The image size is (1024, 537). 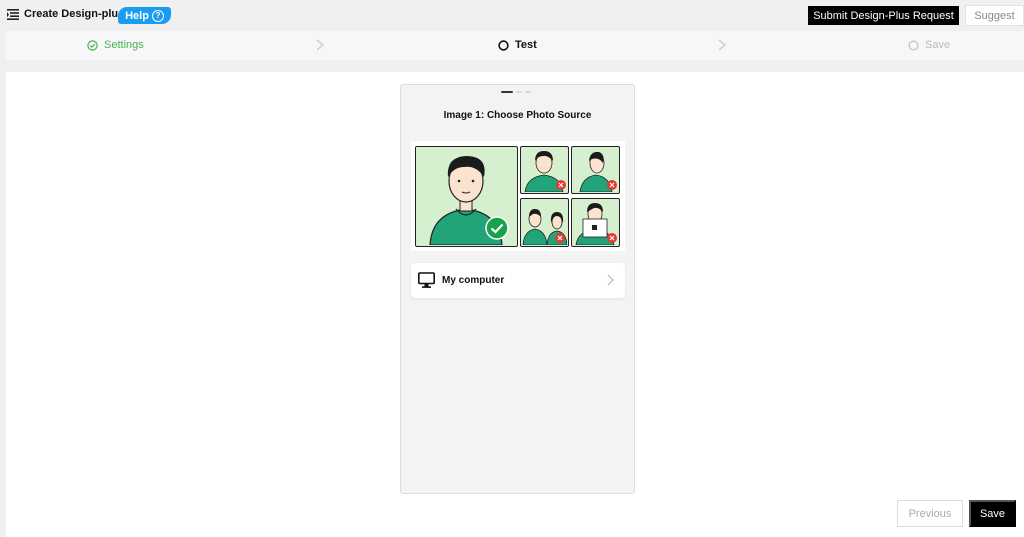 I want to click on stepper: Settings Test Save, so click(x=515, y=45).